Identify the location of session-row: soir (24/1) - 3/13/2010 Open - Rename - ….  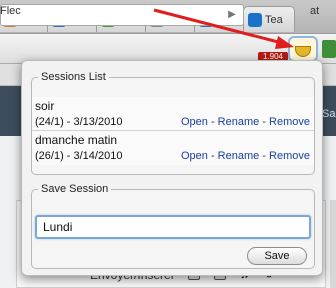
(173, 114).